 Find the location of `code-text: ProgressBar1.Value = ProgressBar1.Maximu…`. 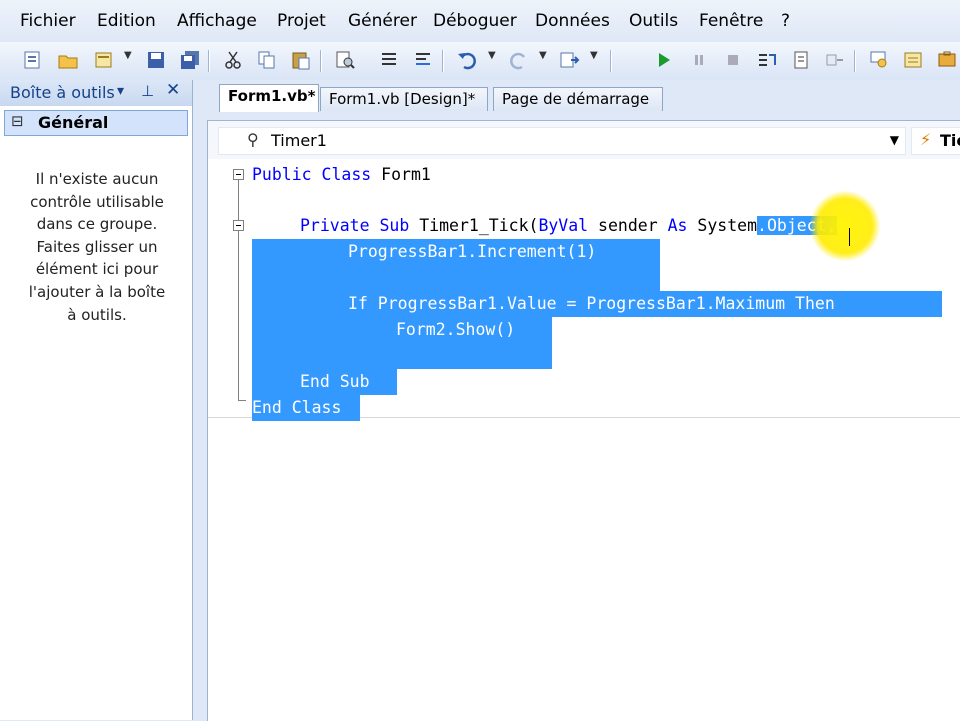

code-text: ProgressBar1.Value = ProgressBar1.Maximu… is located at coordinates (581, 303).